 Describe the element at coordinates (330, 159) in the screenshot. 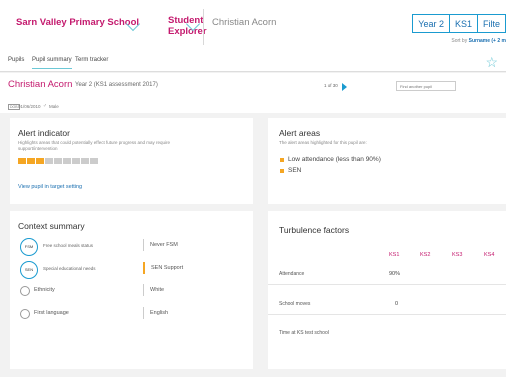

I see `list-item: Low attendance (less than 90%)` at that location.